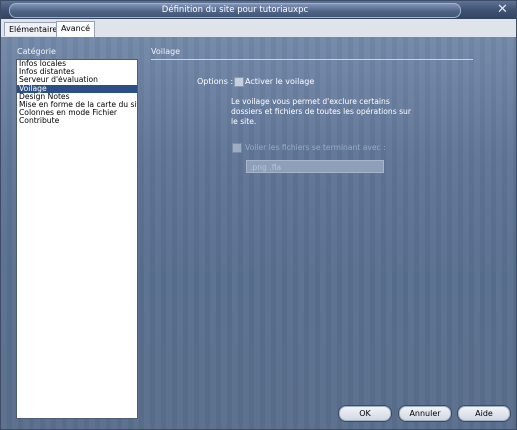 This screenshot has width=517, height=430. Describe the element at coordinates (365, 413) in the screenshot. I see `ok-button: OK` at that location.